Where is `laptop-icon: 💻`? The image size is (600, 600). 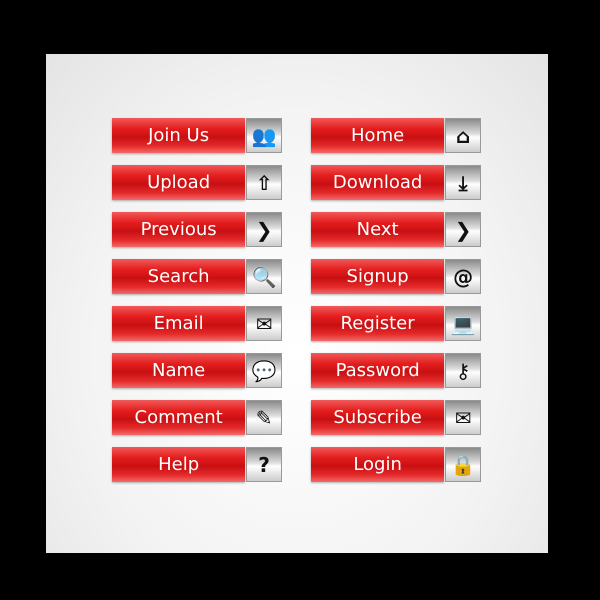
laptop-icon: 💻 is located at coordinates (463, 323).